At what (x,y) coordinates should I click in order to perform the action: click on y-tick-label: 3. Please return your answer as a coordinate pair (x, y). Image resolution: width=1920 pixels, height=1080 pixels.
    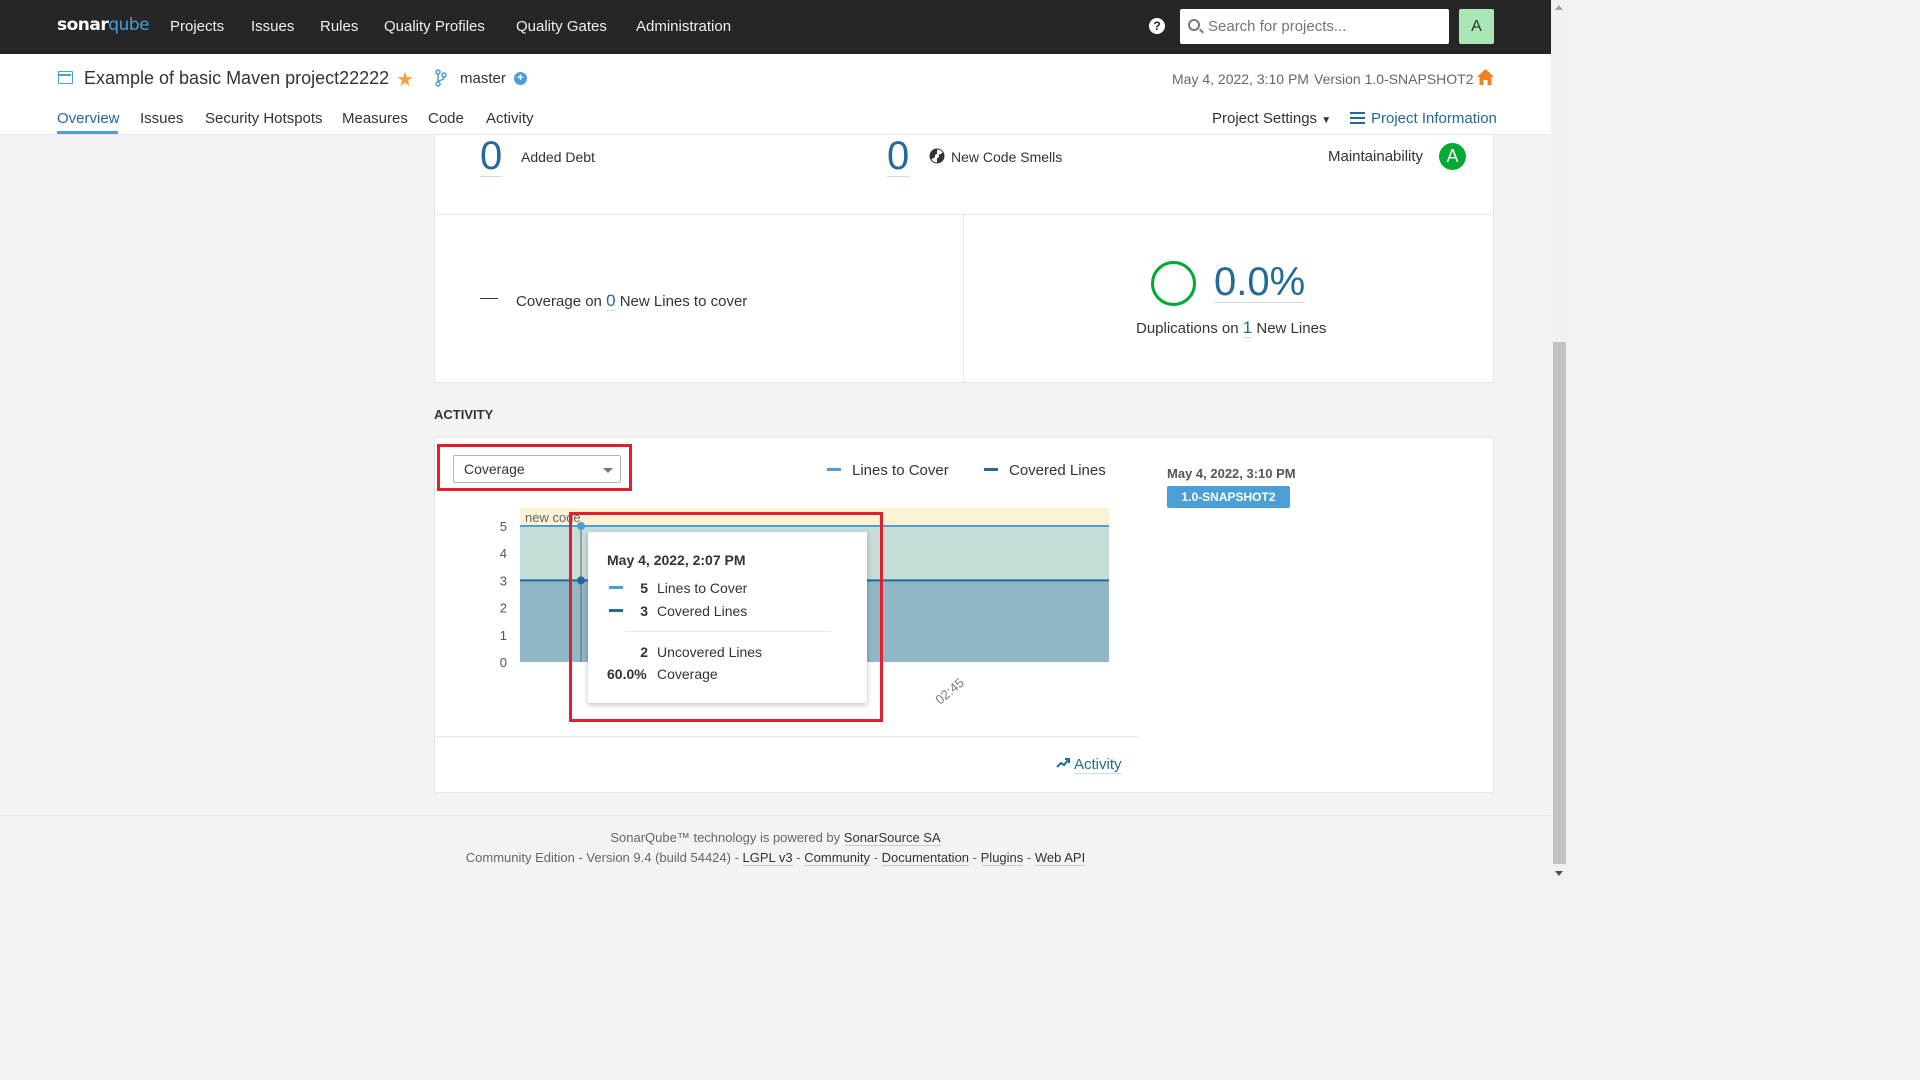
    Looking at the image, I should click on (503, 580).